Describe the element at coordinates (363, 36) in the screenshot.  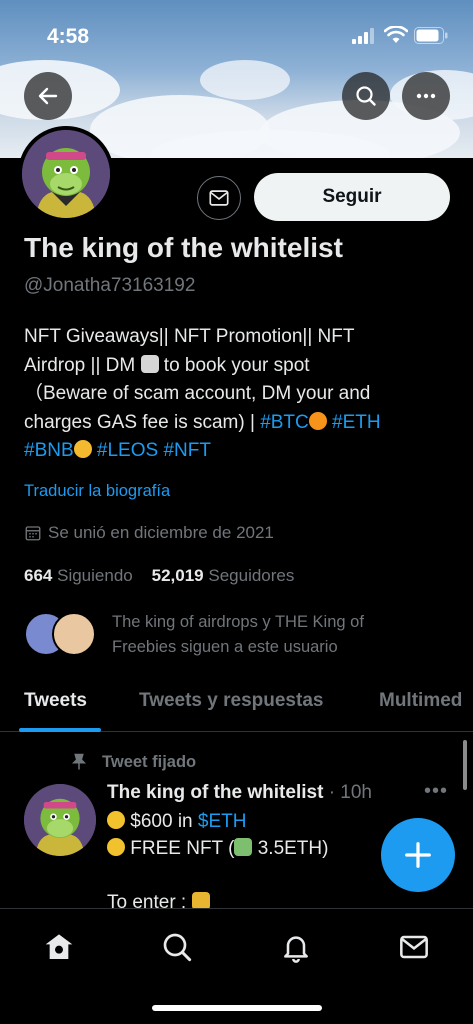
I see `signal-icon` at that location.